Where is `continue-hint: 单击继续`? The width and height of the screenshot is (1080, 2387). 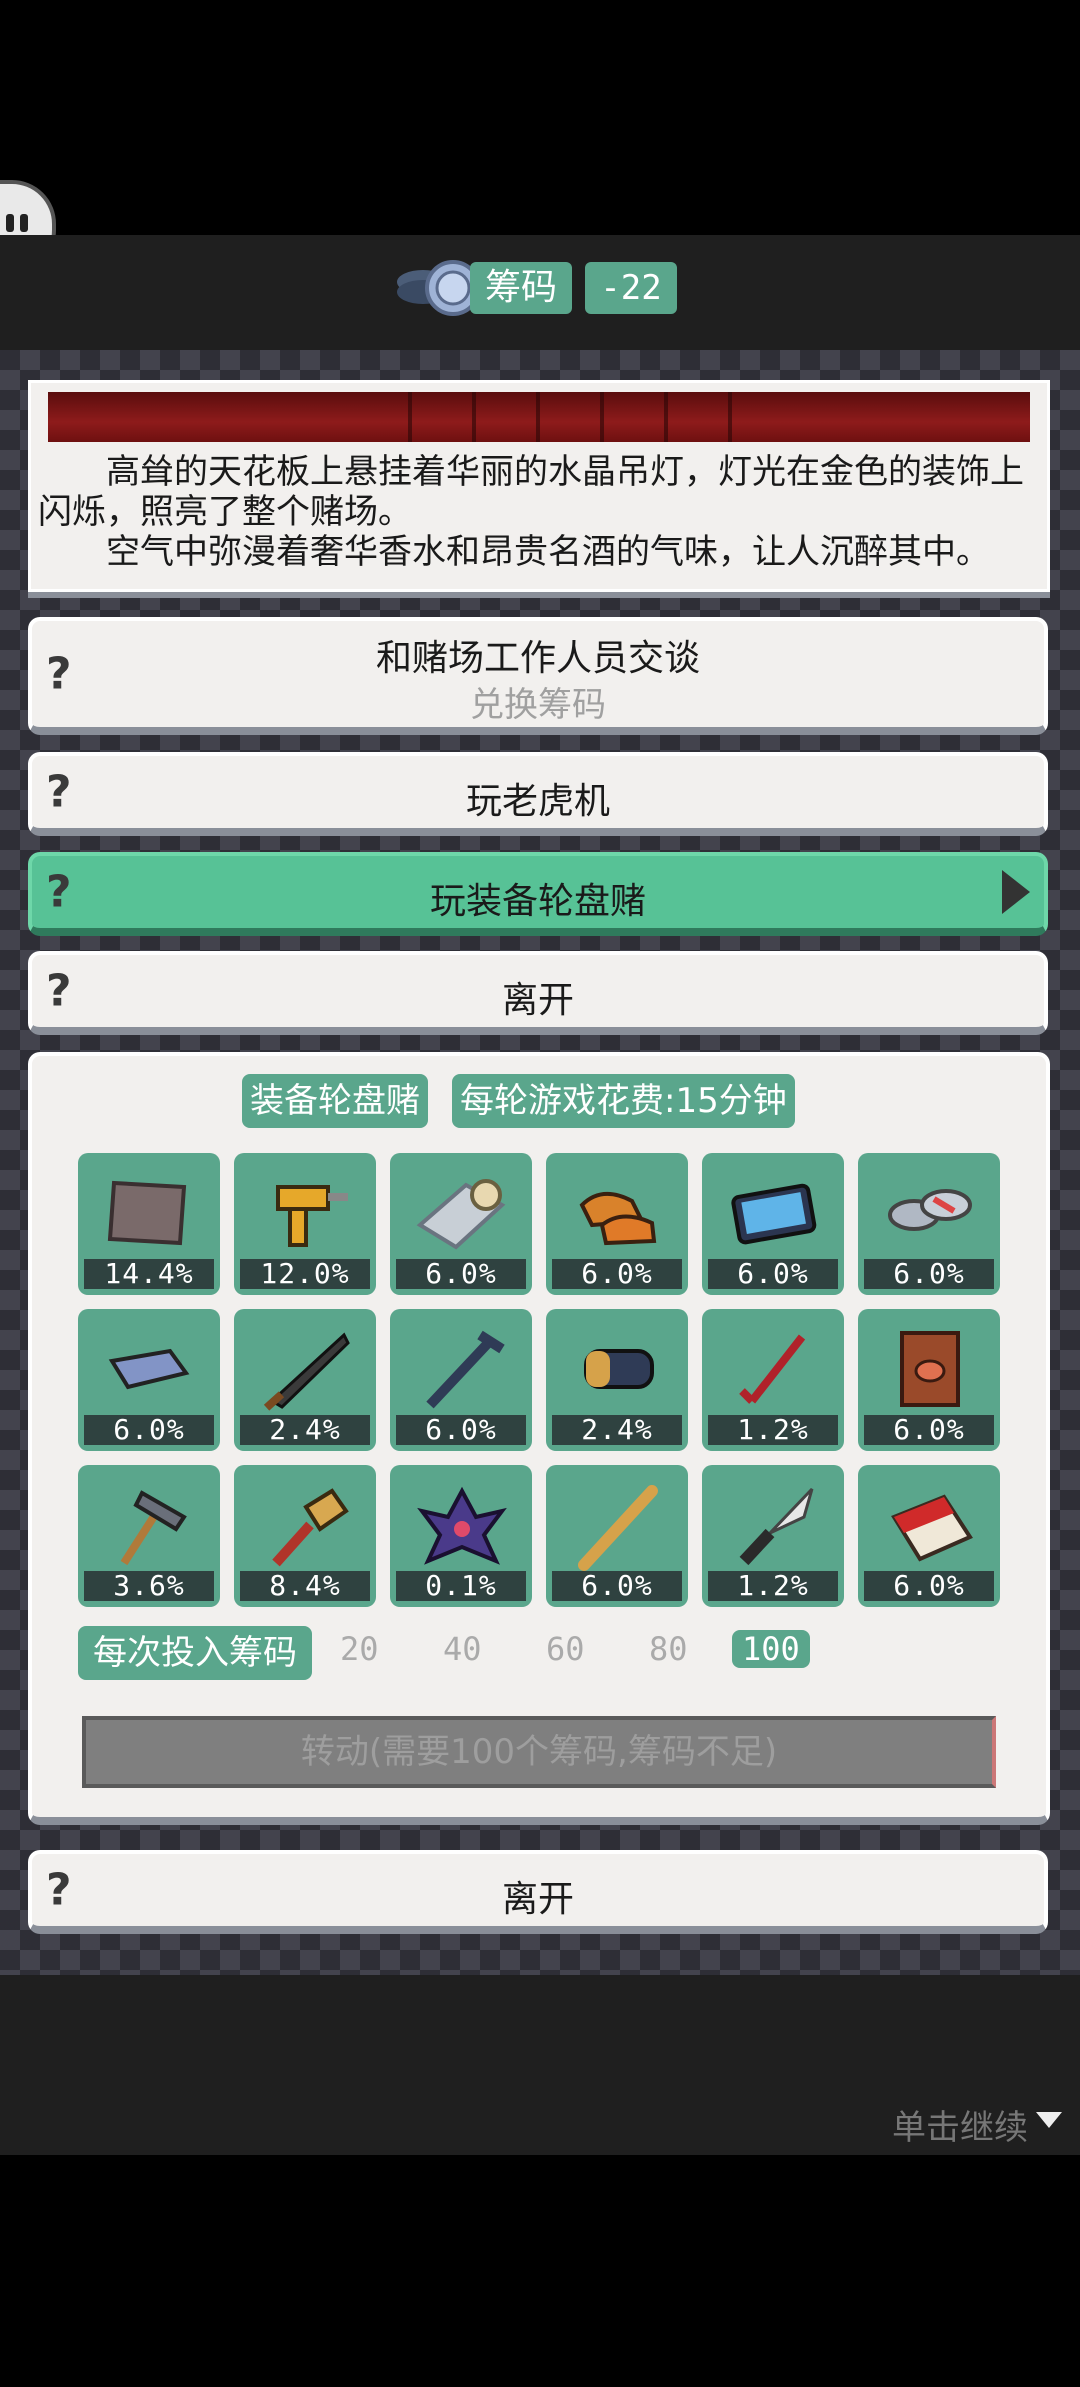
continue-hint: 单击继续 is located at coordinates (960, 2124).